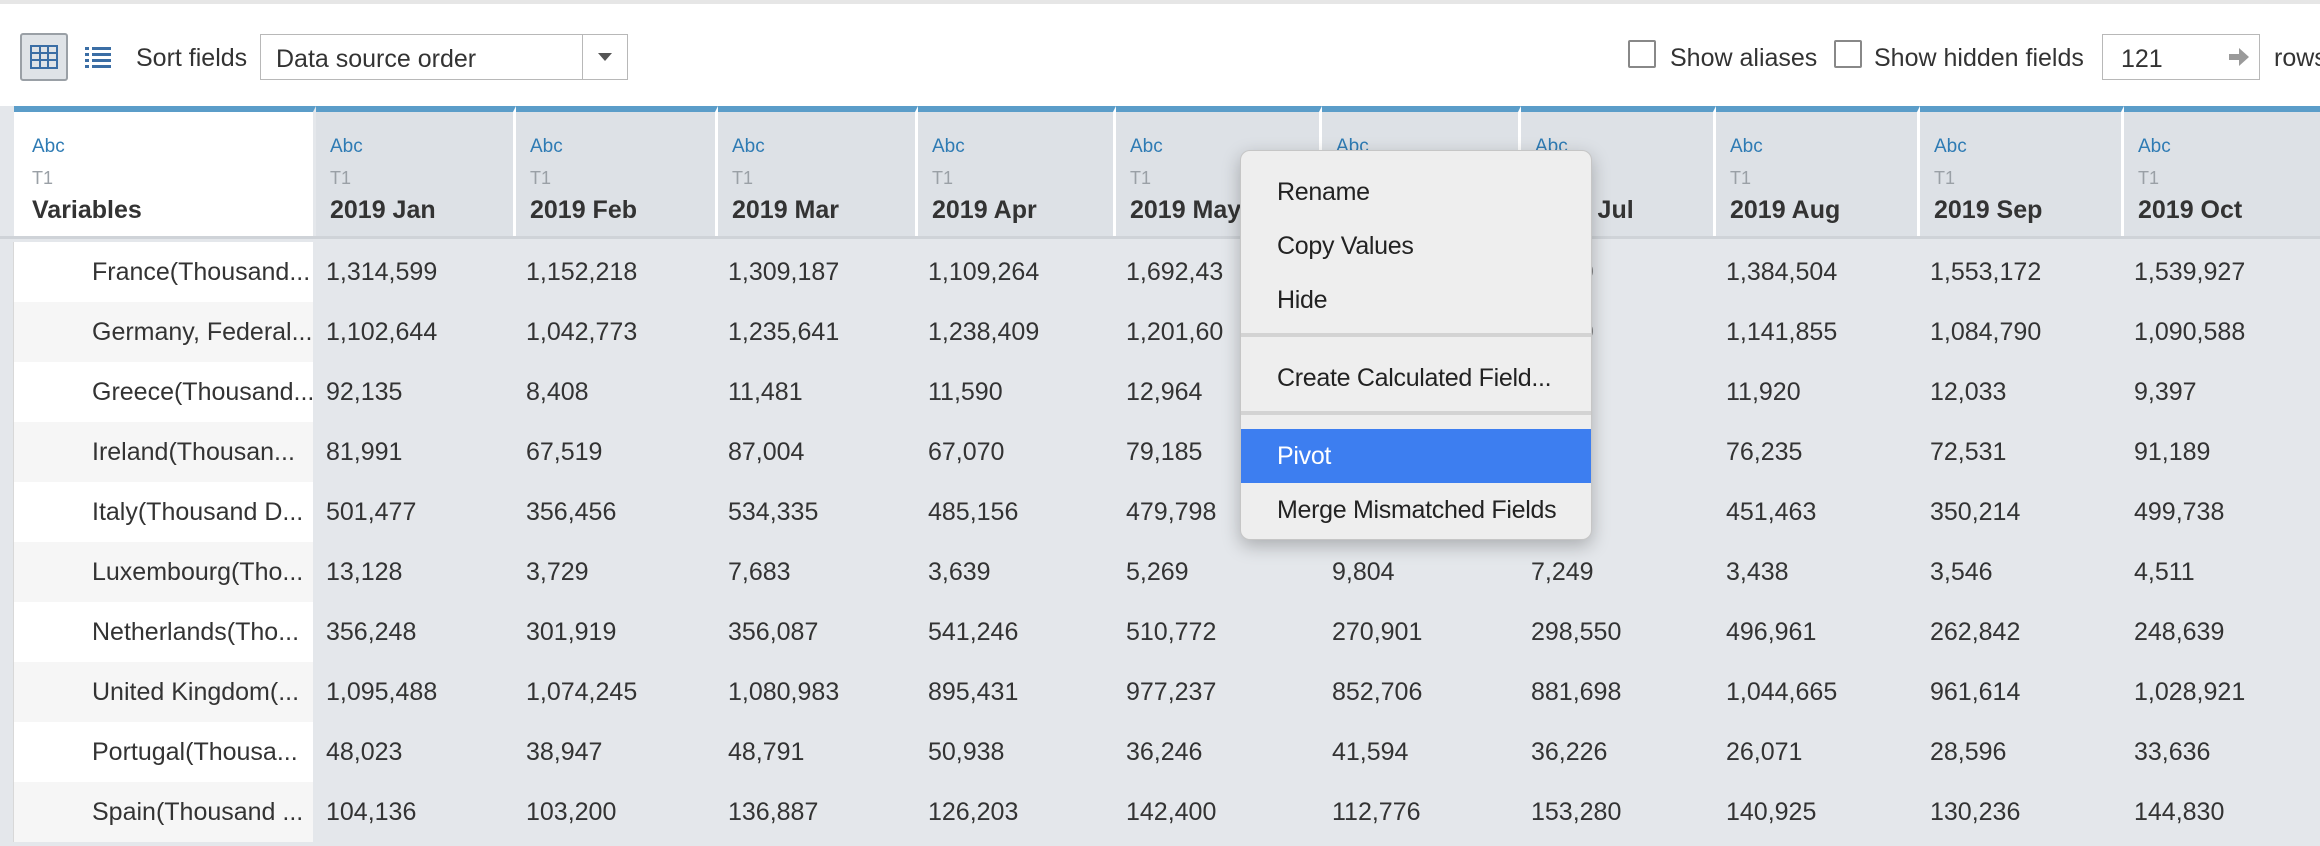 This screenshot has height=846, width=2320. I want to click on menu-item-pivot: Pivot, so click(1416, 456).